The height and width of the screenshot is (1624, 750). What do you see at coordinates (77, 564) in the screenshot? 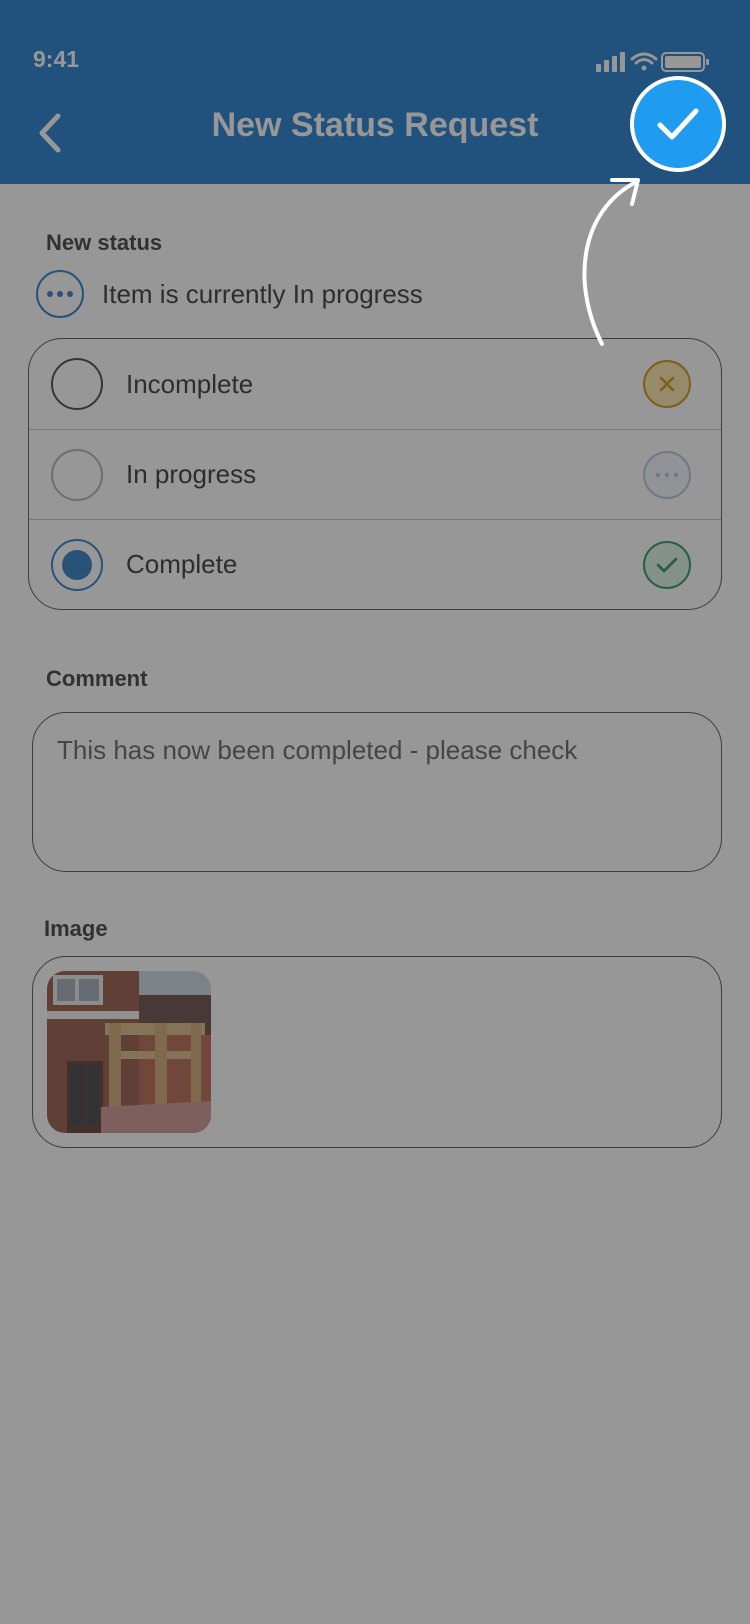
I see `radio-complete` at bounding box center [77, 564].